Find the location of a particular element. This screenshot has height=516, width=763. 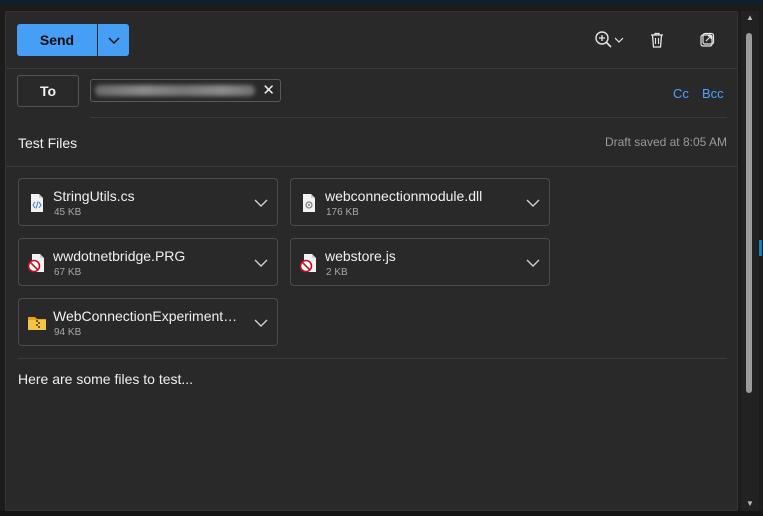

attachment-size: 45 KB is located at coordinates (68, 212).